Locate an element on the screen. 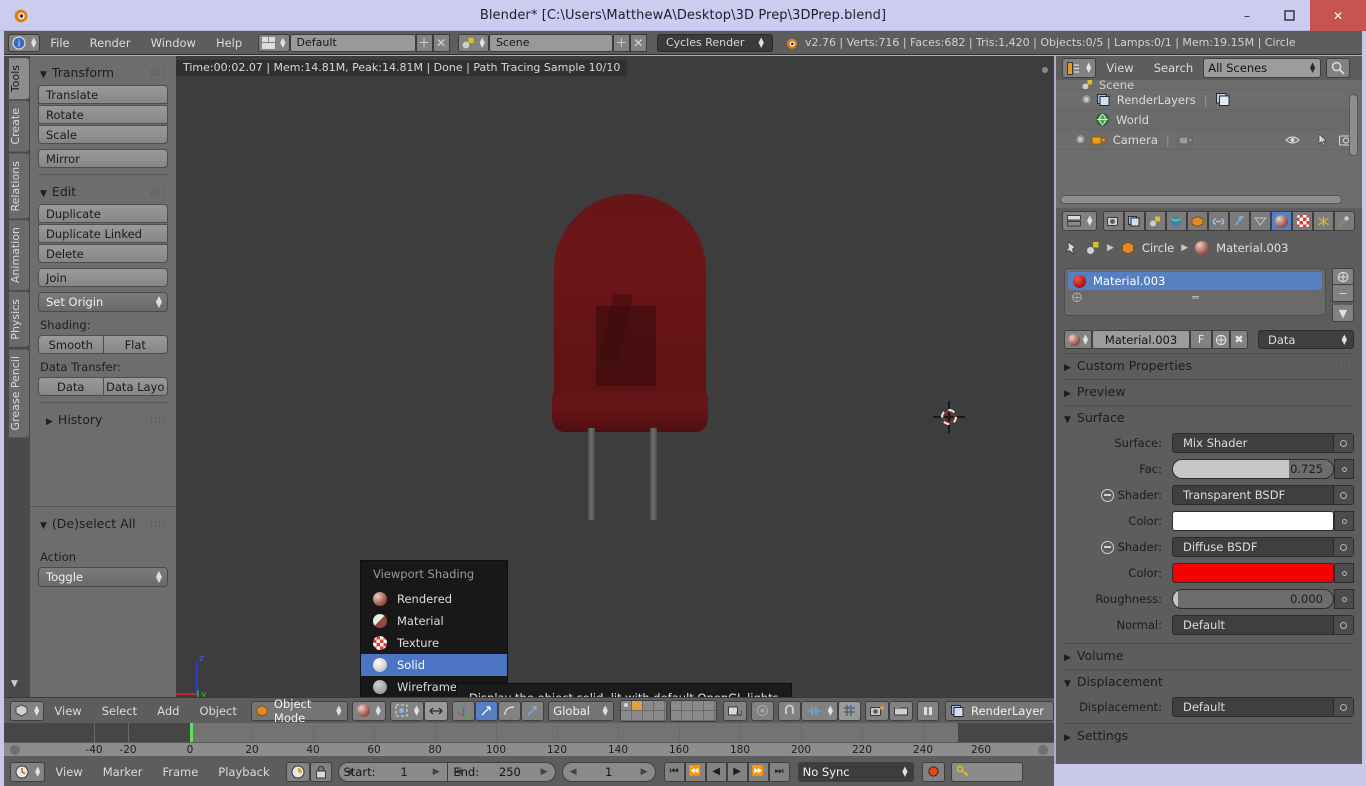 The width and height of the screenshot is (1366, 786). panel-header-transform: ▼ Transform :::: is located at coordinates (103, 73).